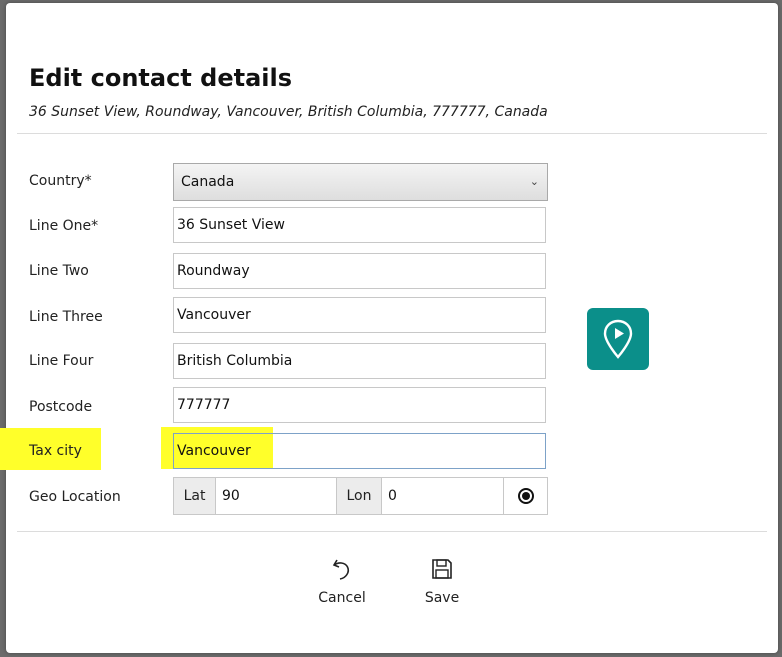 The image size is (782, 657). What do you see at coordinates (443, 496) in the screenshot?
I see `lon-input: 0` at bounding box center [443, 496].